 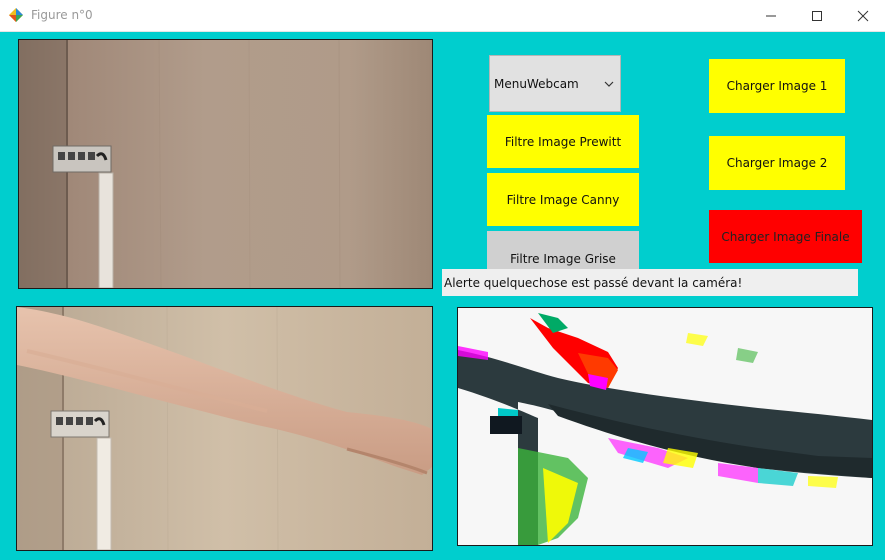 I want to click on minimize-icon, so click(x=771, y=16).